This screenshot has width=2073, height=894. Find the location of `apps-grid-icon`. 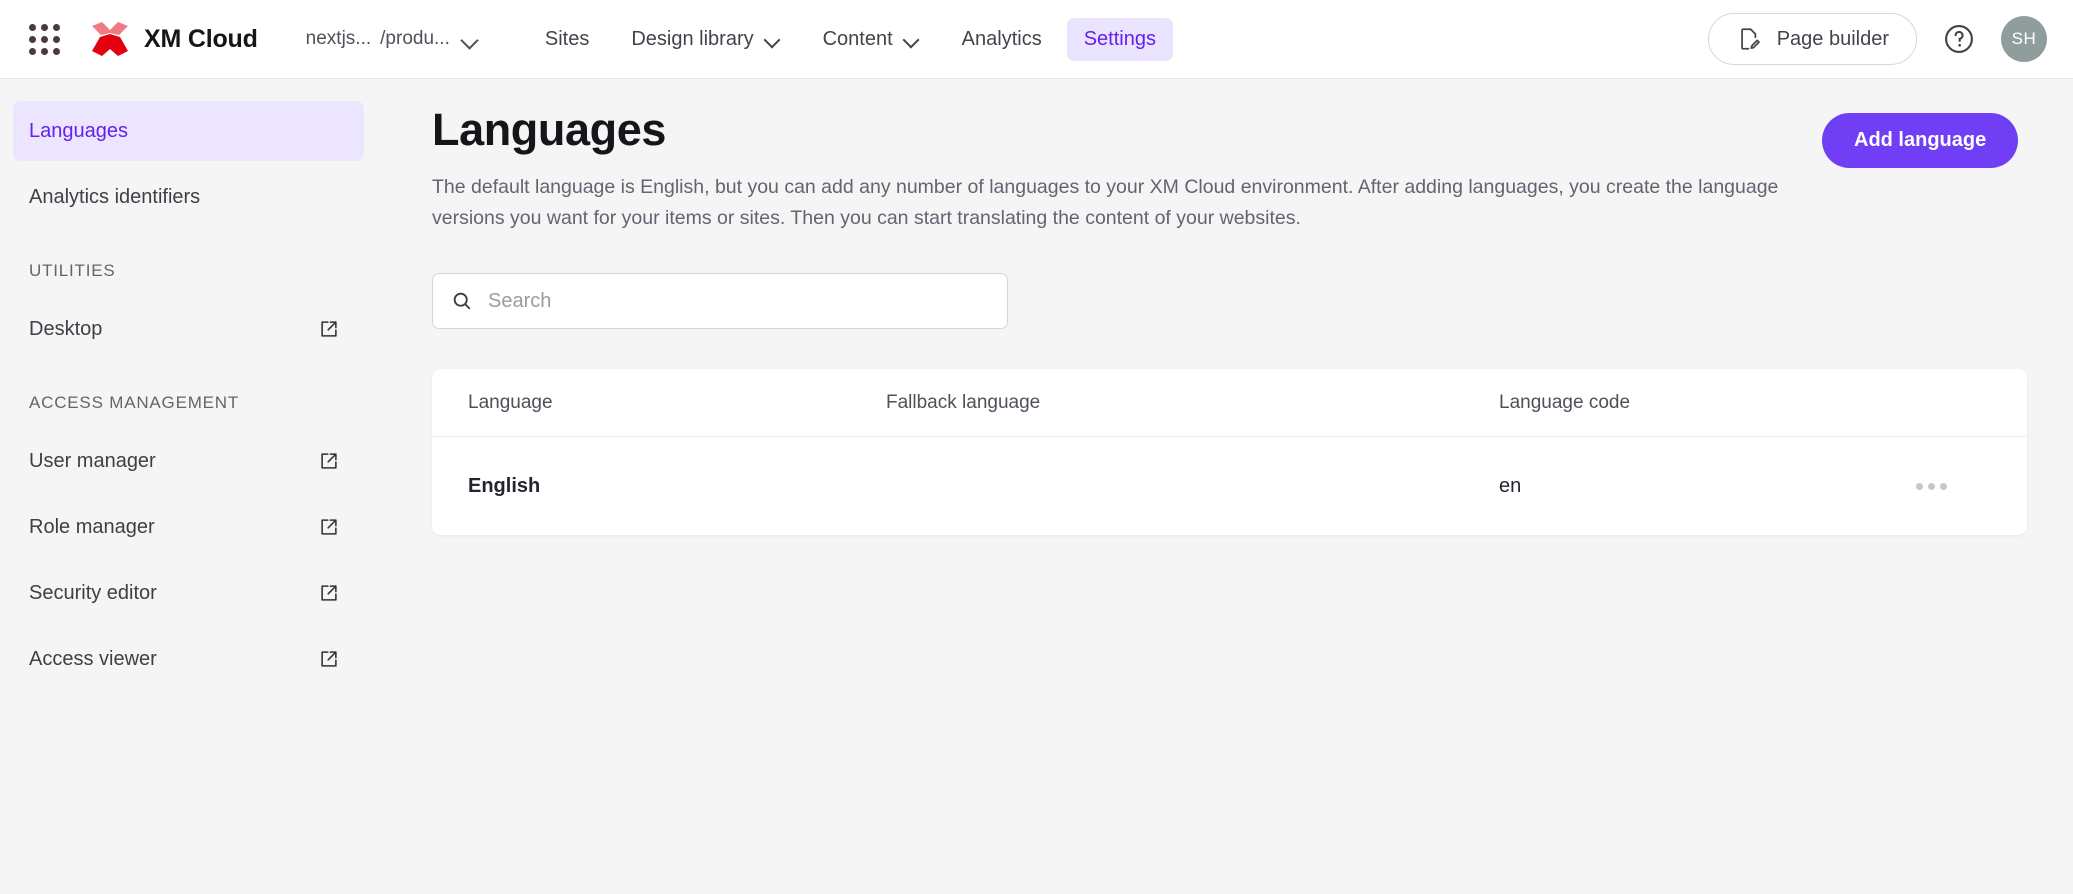

apps-grid-icon is located at coordinates (44, 39).